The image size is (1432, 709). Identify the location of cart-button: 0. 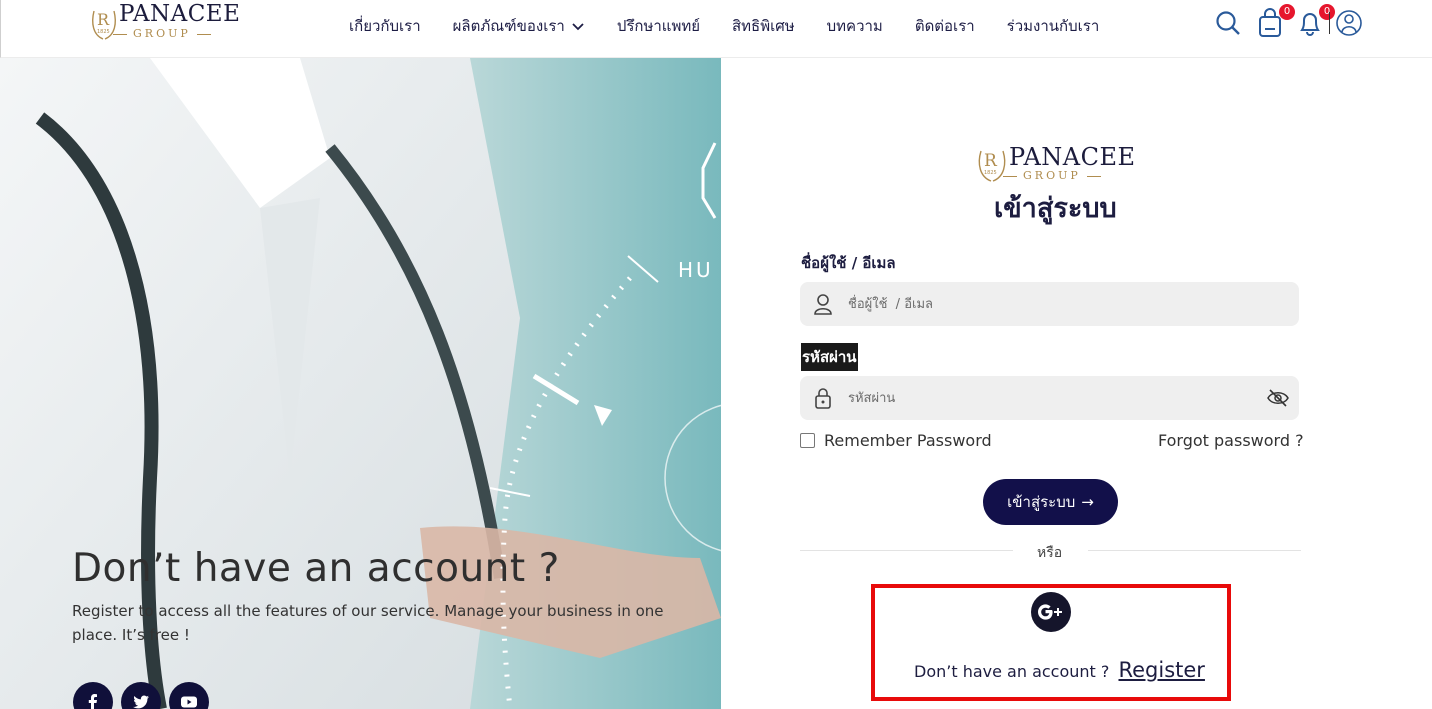
(1276, 21).